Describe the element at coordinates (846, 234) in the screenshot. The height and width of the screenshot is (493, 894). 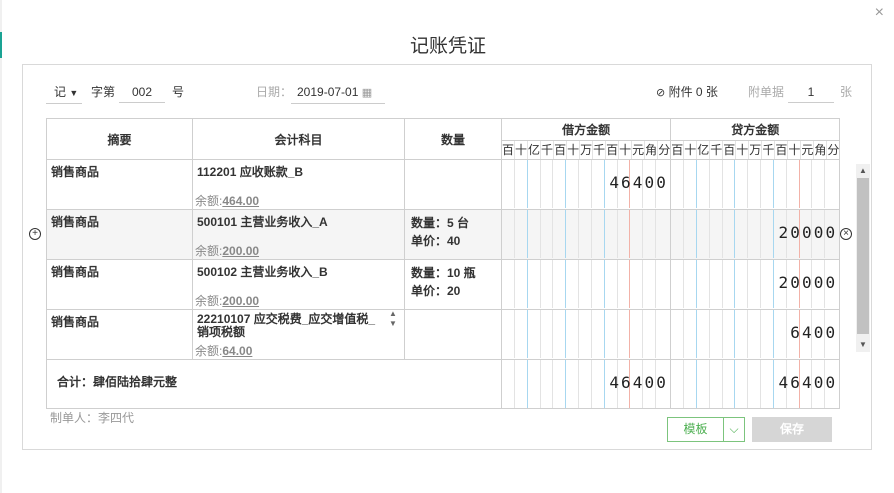
I see `delete-row-icon: ×` at that location.